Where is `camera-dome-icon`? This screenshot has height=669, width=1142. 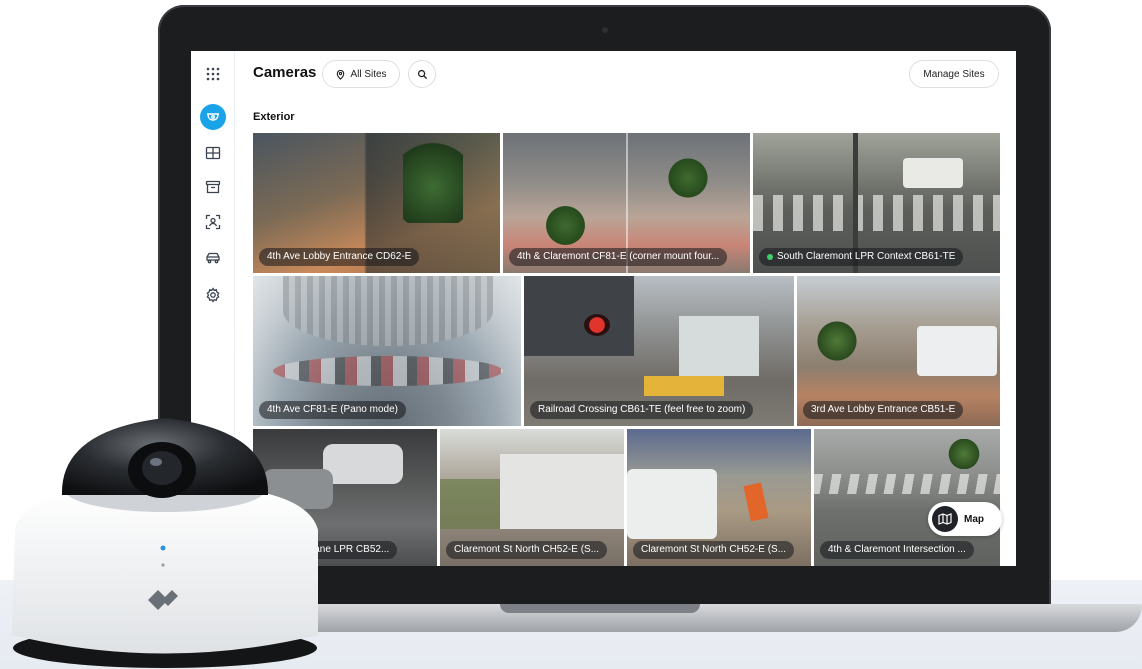 camera-dome-icon is located at coordinates (213, 117).